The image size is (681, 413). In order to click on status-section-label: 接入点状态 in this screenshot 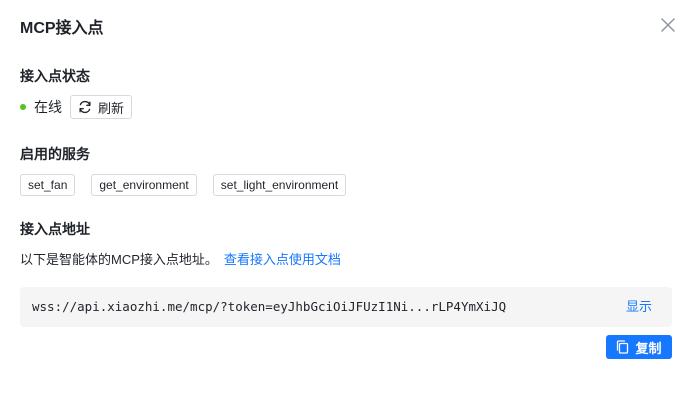, I will do `click(55, 76)`.